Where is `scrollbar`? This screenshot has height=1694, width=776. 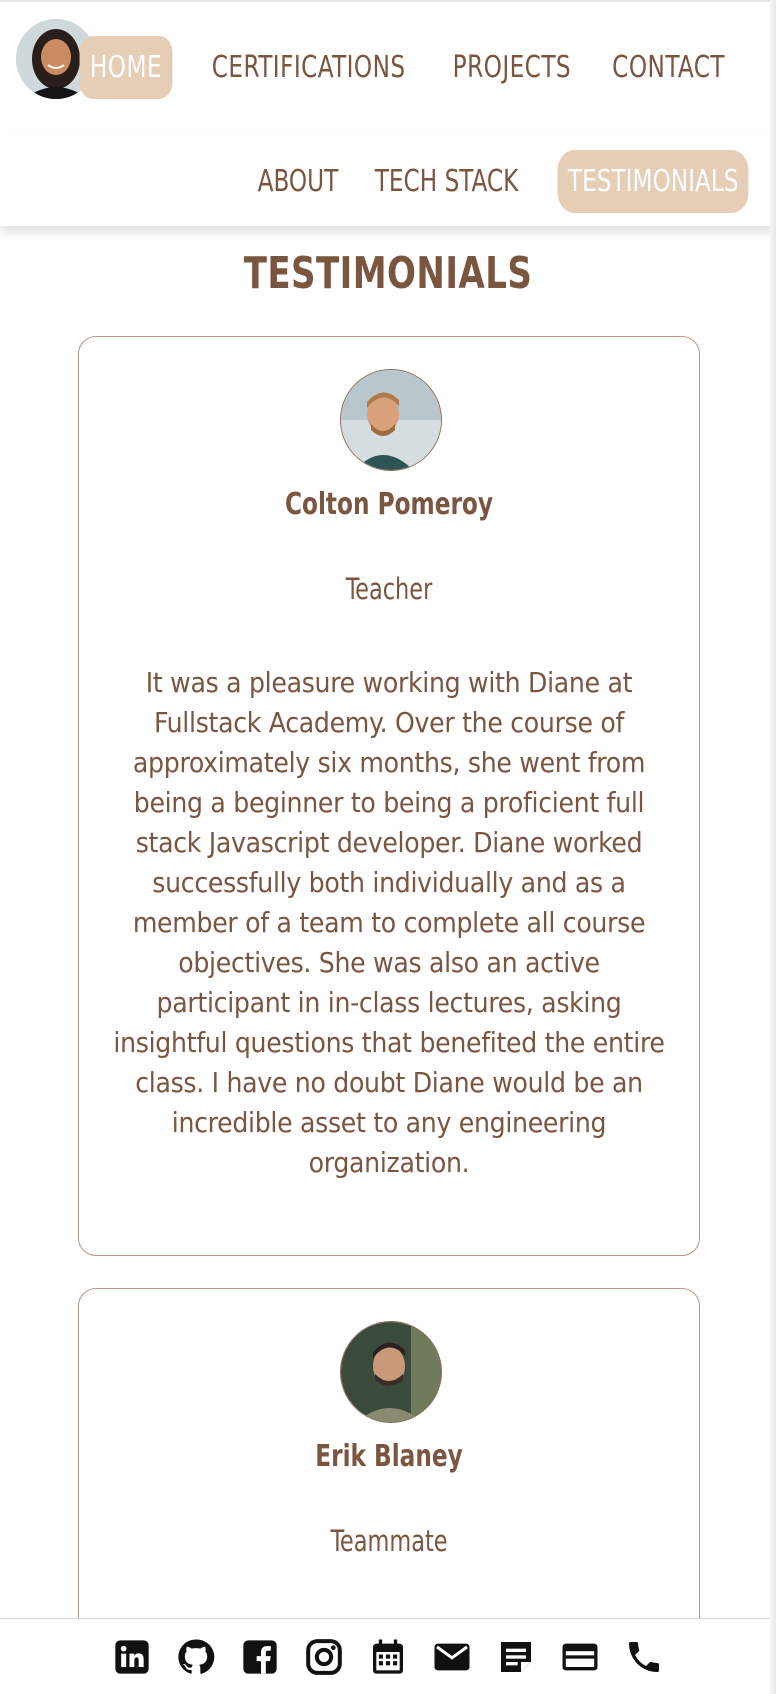 scrollbar is located at coordinates (773, 847).